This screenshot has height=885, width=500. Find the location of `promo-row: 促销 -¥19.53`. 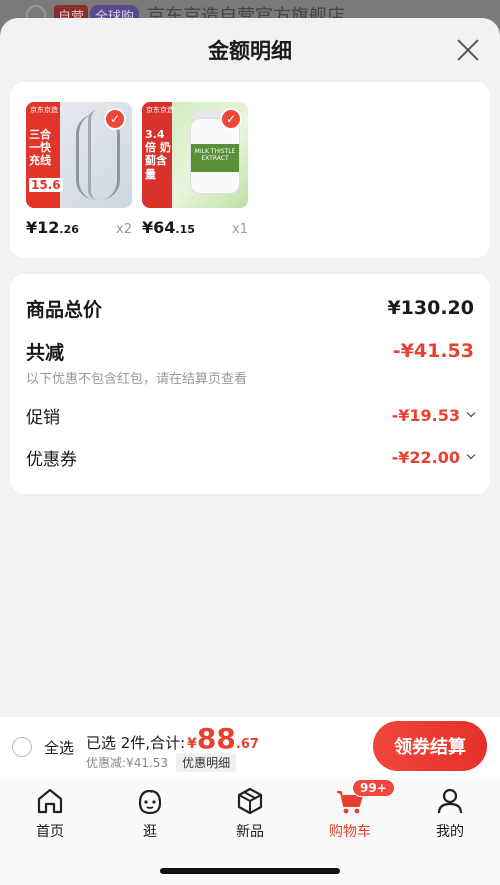

promo-row: 促销 -¥19.53 is located at coordinates (251, 415).